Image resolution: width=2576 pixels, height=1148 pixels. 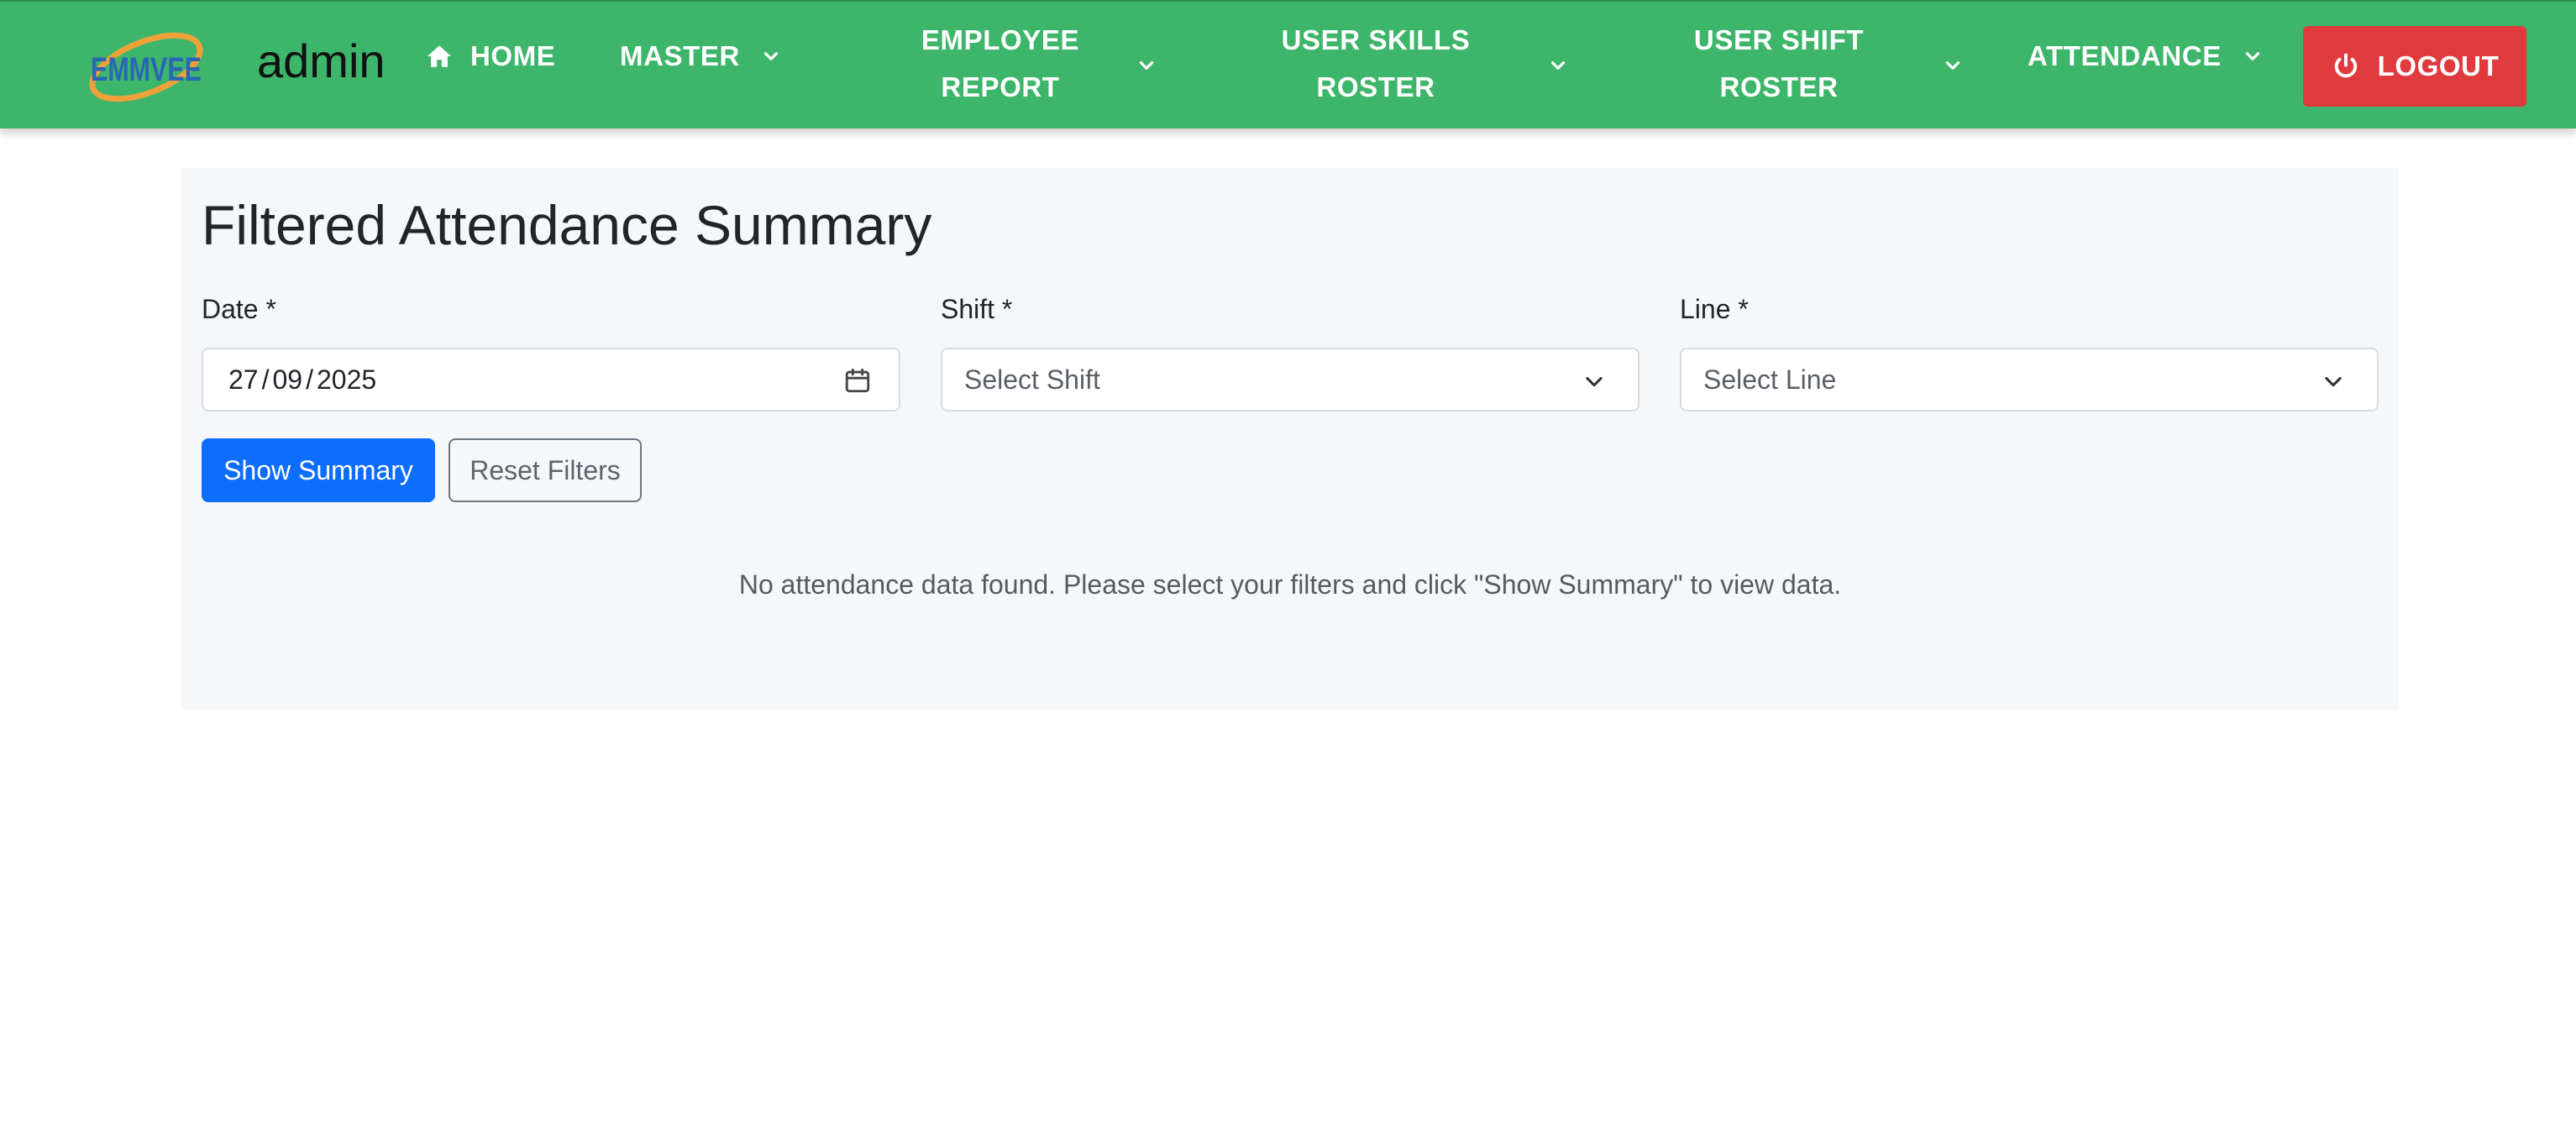 What do you see at coordinates (2029, 379) in the screenshot?
I see `line-select: Select Line` at bounding box center [2029, 379].